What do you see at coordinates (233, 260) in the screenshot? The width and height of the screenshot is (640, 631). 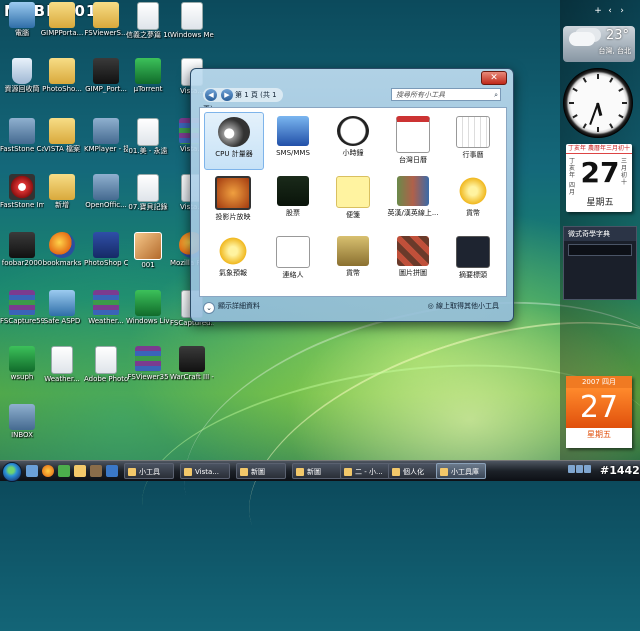 I see `gadget-sun: 氣象預報` at bounding box center [233, 260].